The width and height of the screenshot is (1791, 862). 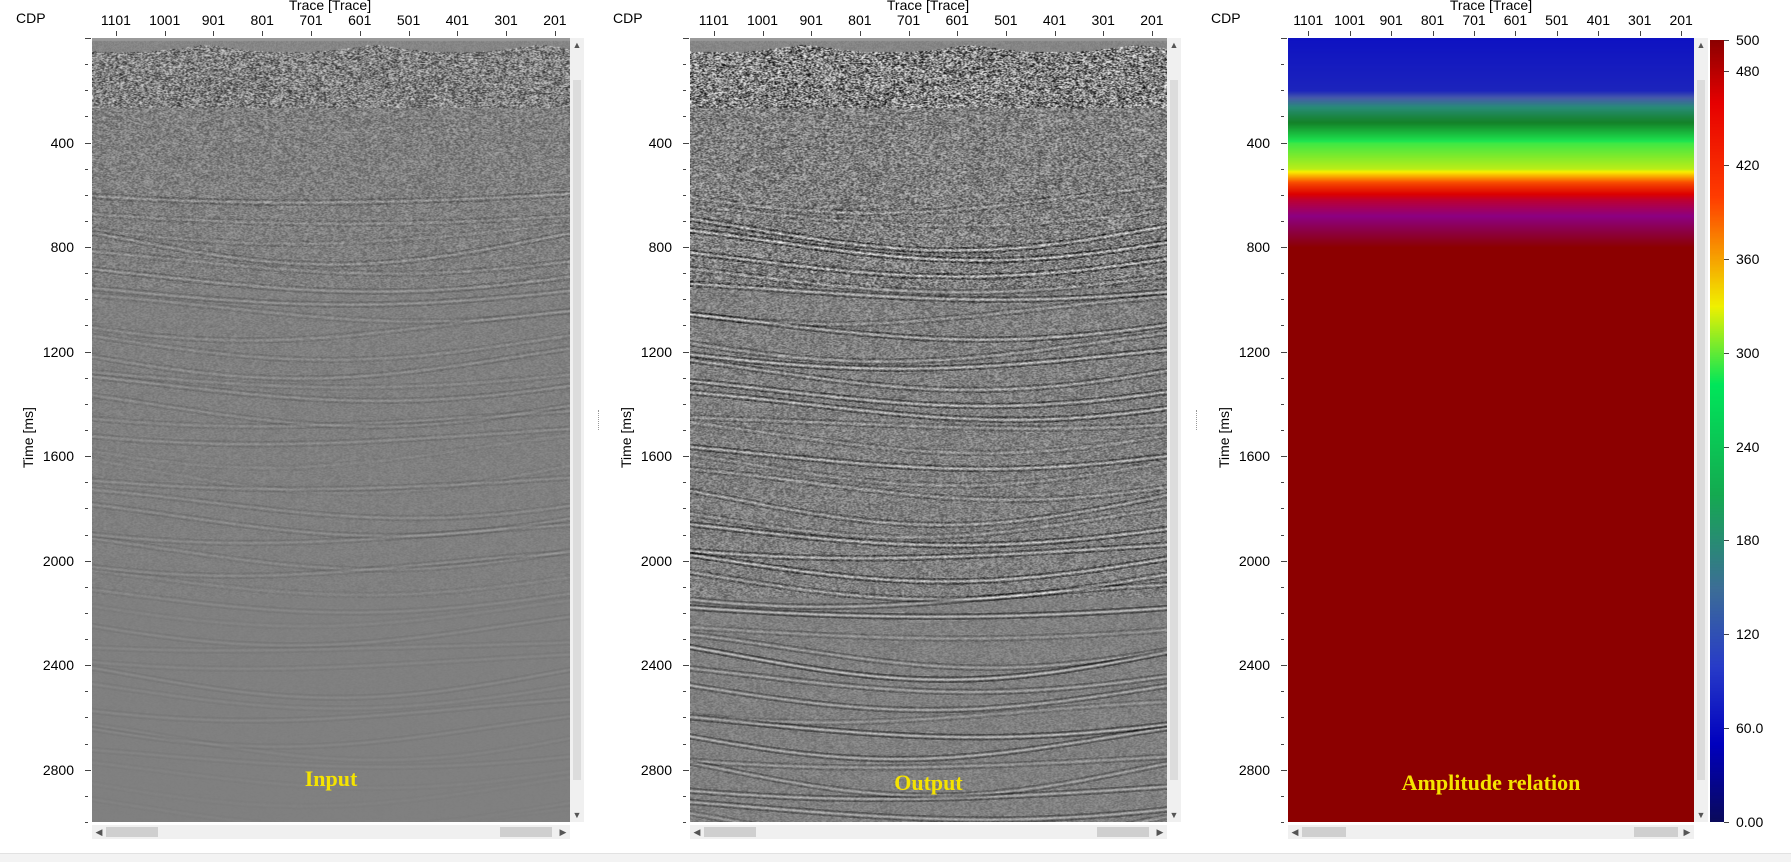 What do you see at coordinates (1054, 20) in the screenshot?
I see `x-tick-label: 401` at bounding box center [1054, 20].